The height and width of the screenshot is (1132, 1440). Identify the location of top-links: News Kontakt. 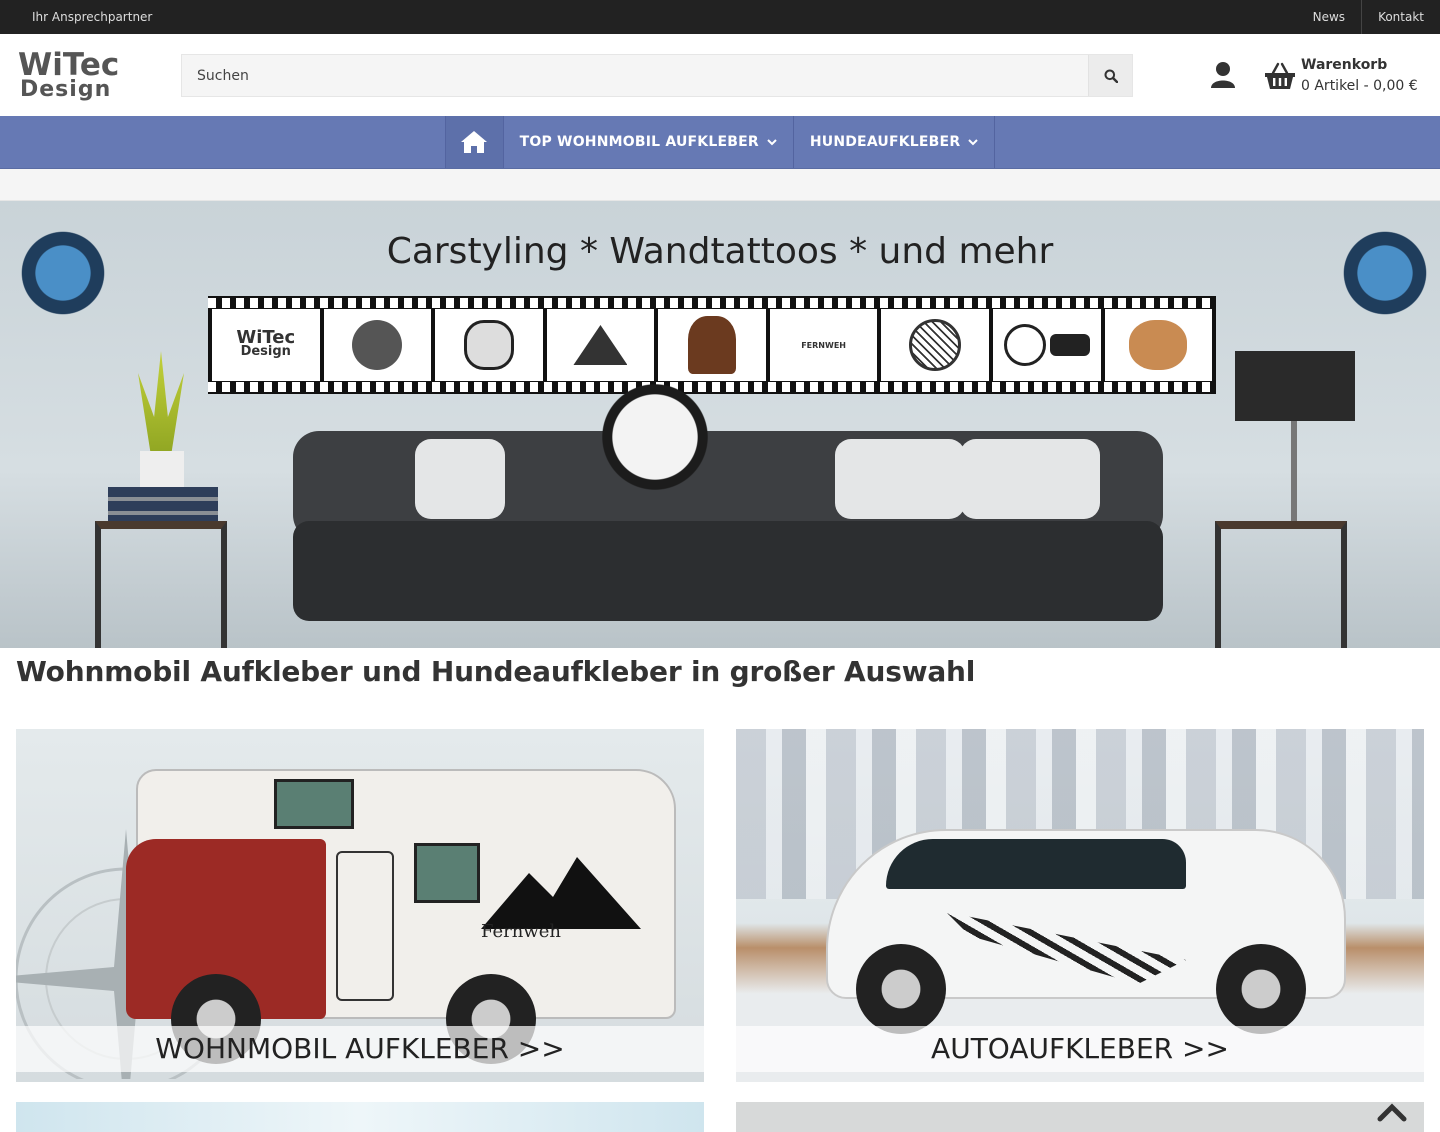
(1368, 17).